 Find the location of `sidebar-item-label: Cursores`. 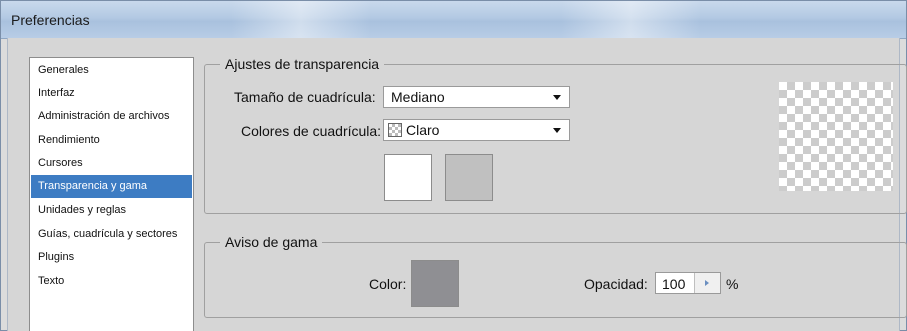

sidebar-item-label: Cursores is located at coordinates (60, 163).